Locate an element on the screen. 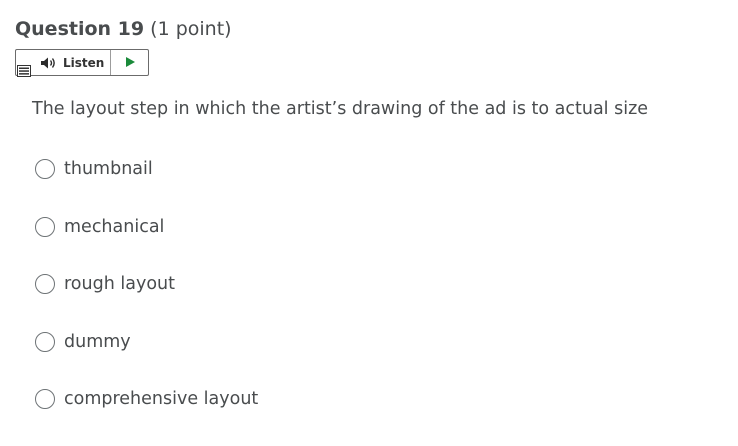 The width and height of the screenshot is (738, 446). option-thumbnail: thumbnail is located at coordinates (94, 169).